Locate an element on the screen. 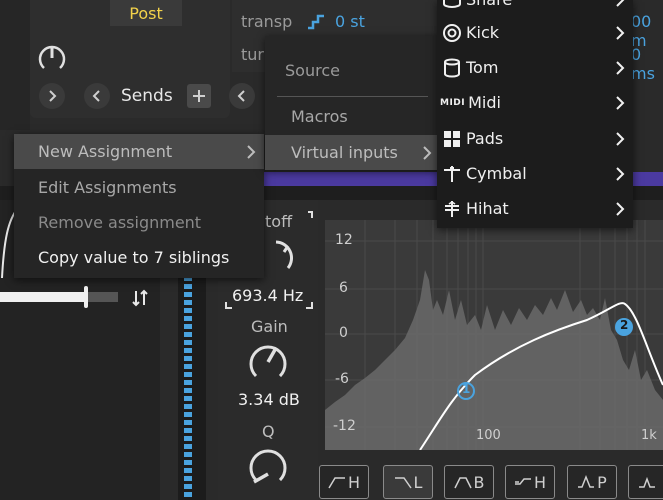  highshelf-icon is located at coordinates (522, 481).